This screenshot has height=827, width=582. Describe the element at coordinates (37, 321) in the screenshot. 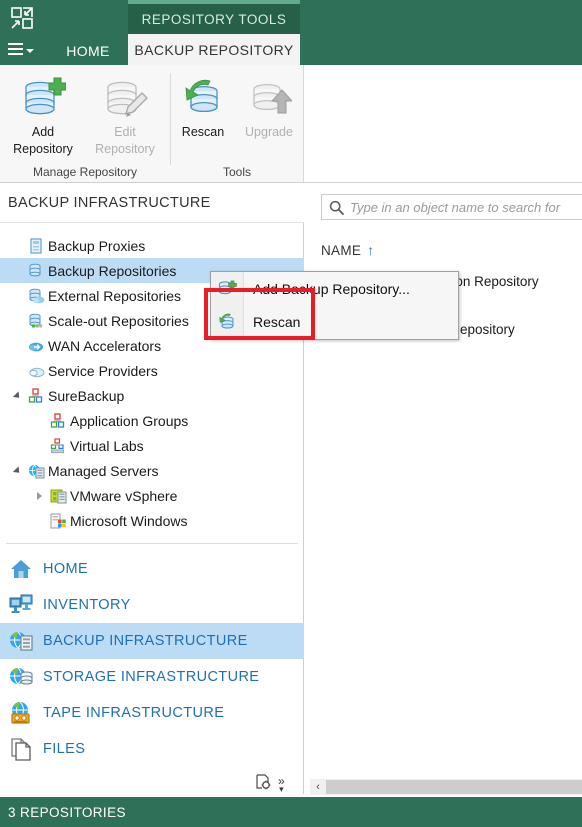

I see `scaleout-repository-icon` at that location.